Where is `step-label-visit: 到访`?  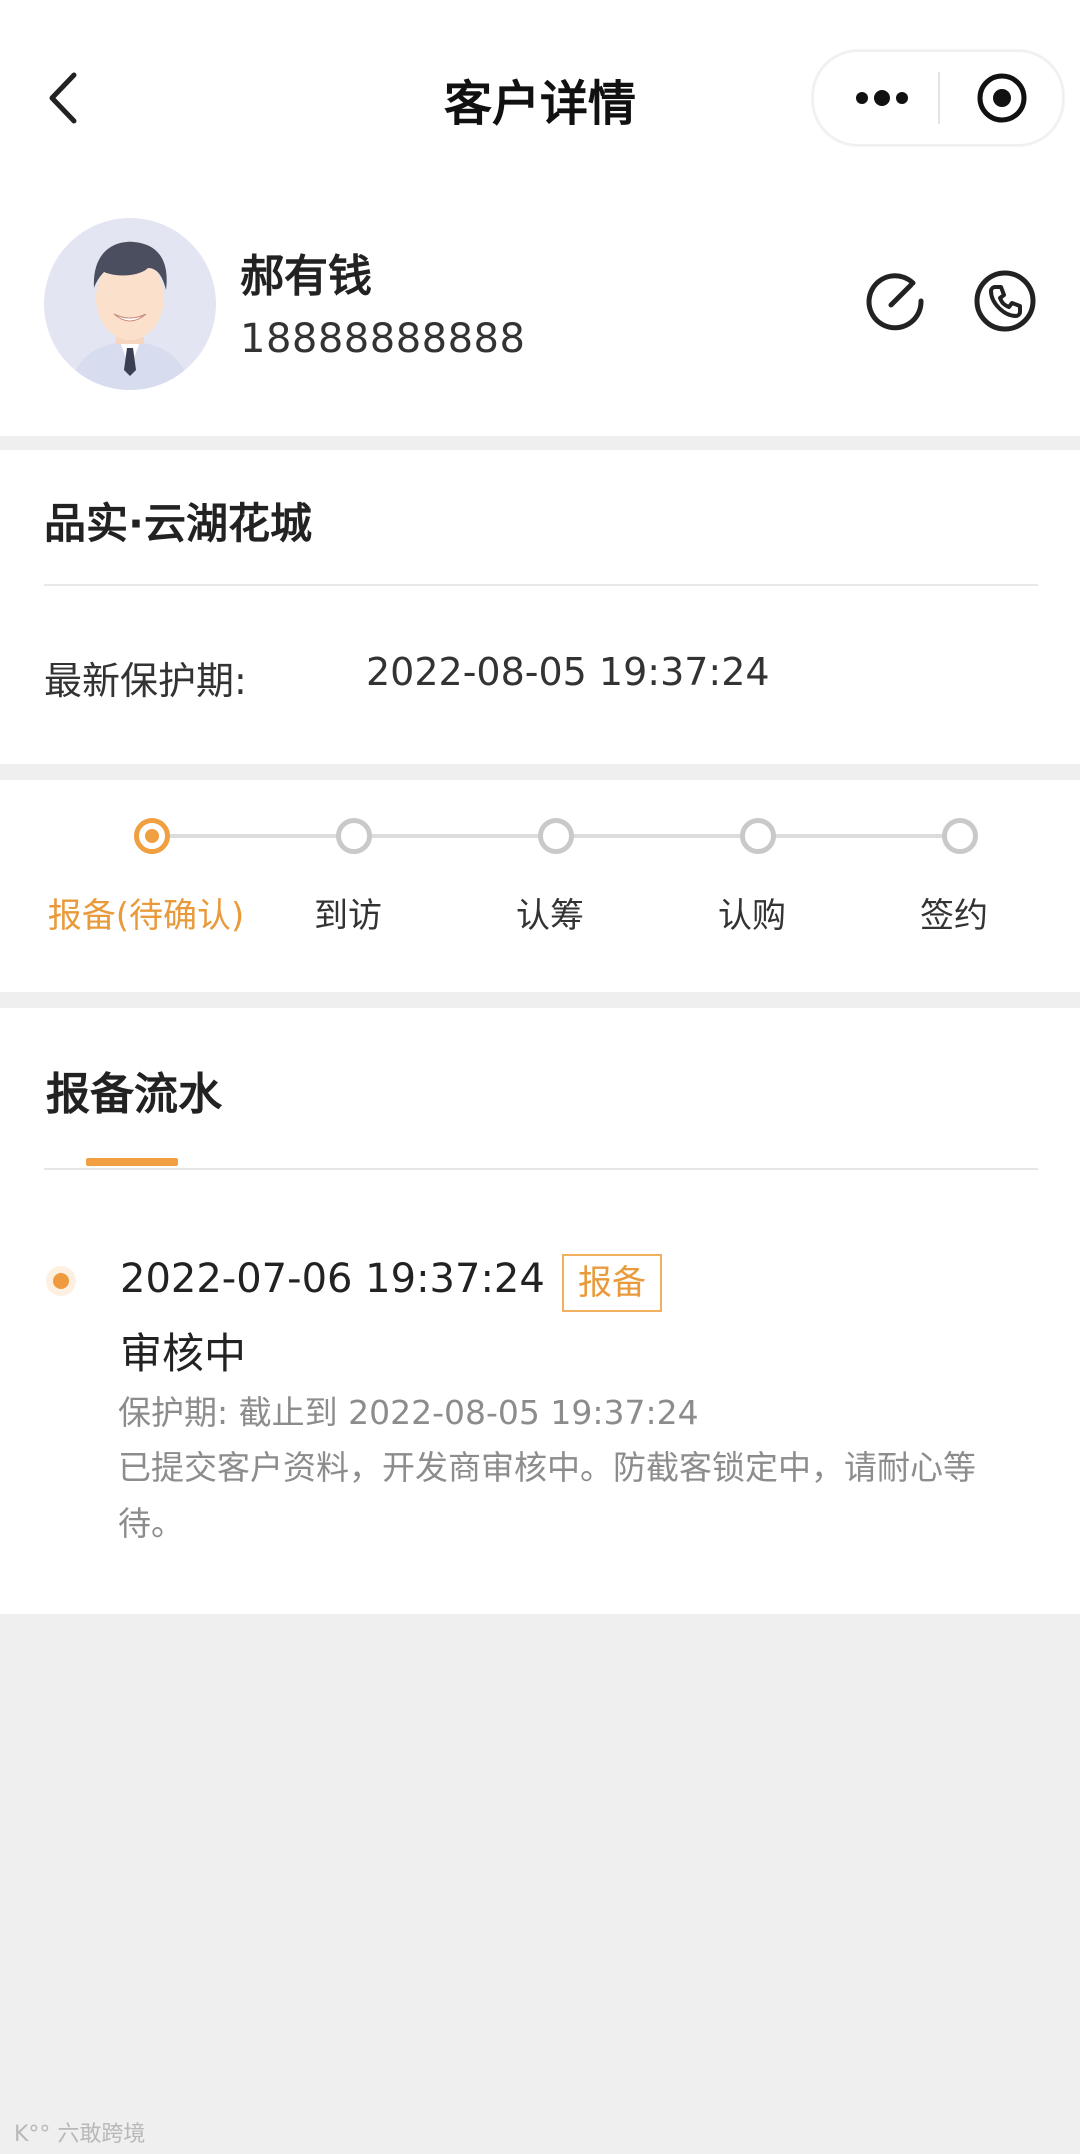 step-label-visit: 到访 is located at coordinates (348, 916).